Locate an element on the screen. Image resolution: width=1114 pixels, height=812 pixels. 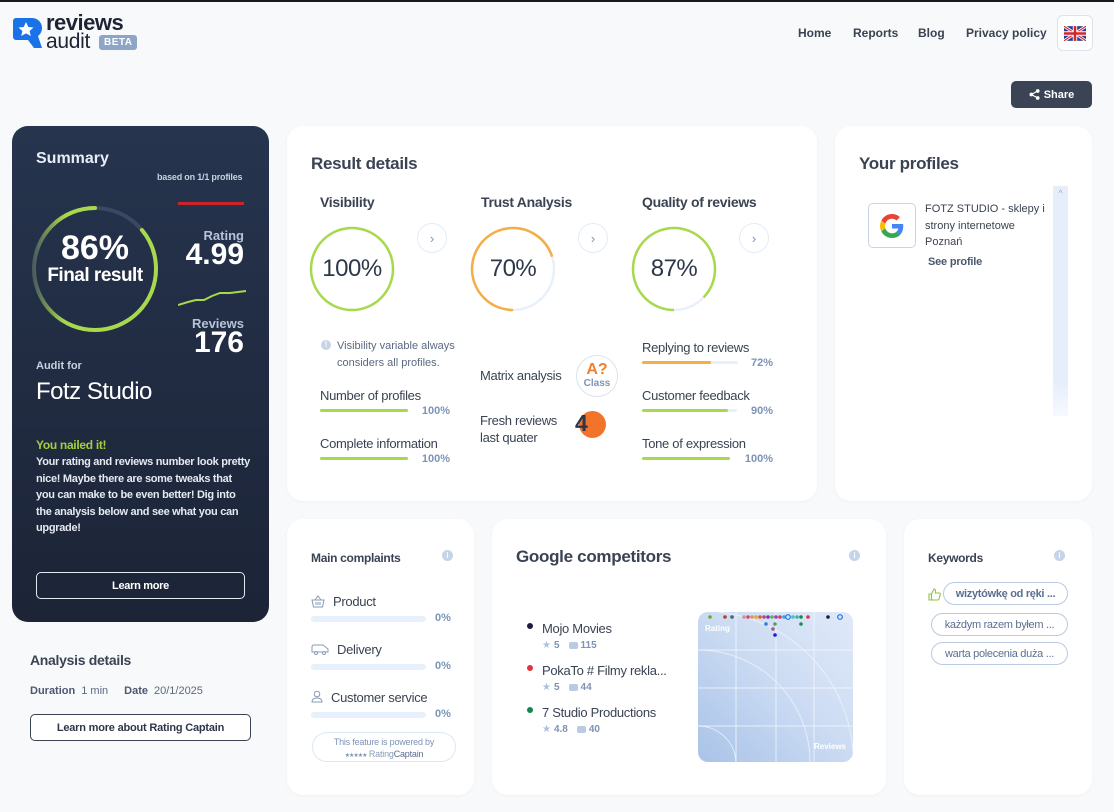
see-profile-link: See profile is located at coordinates (955, 262).